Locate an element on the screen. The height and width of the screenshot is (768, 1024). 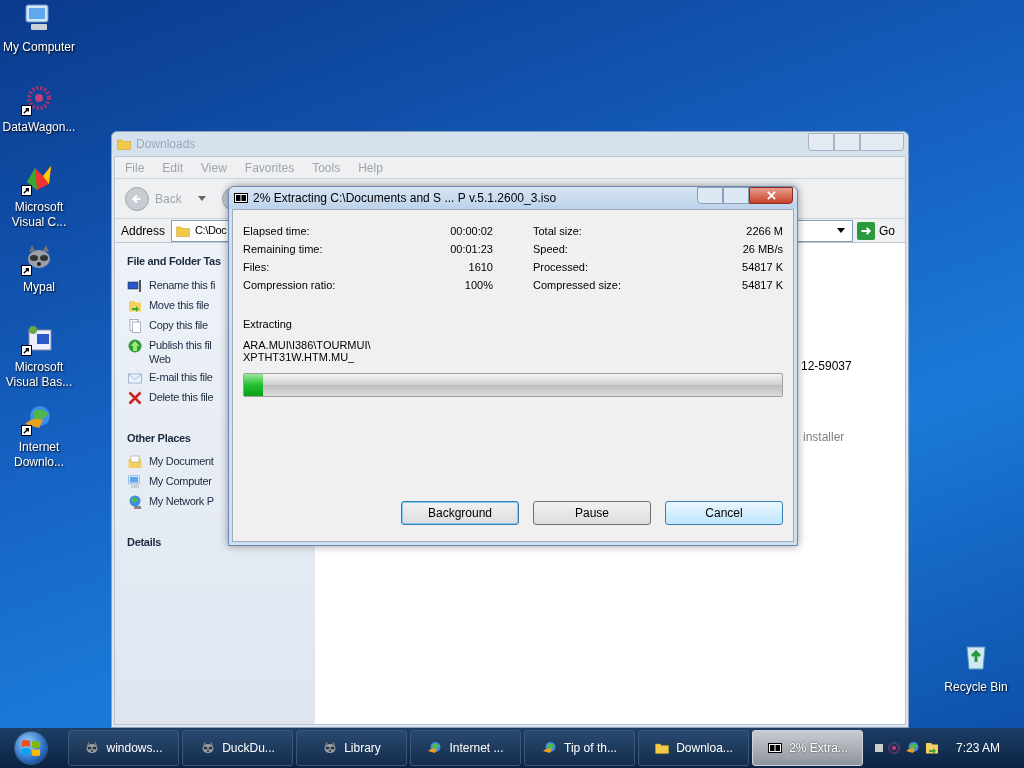
dialog-button: Background is located at coordinates (460, 513).